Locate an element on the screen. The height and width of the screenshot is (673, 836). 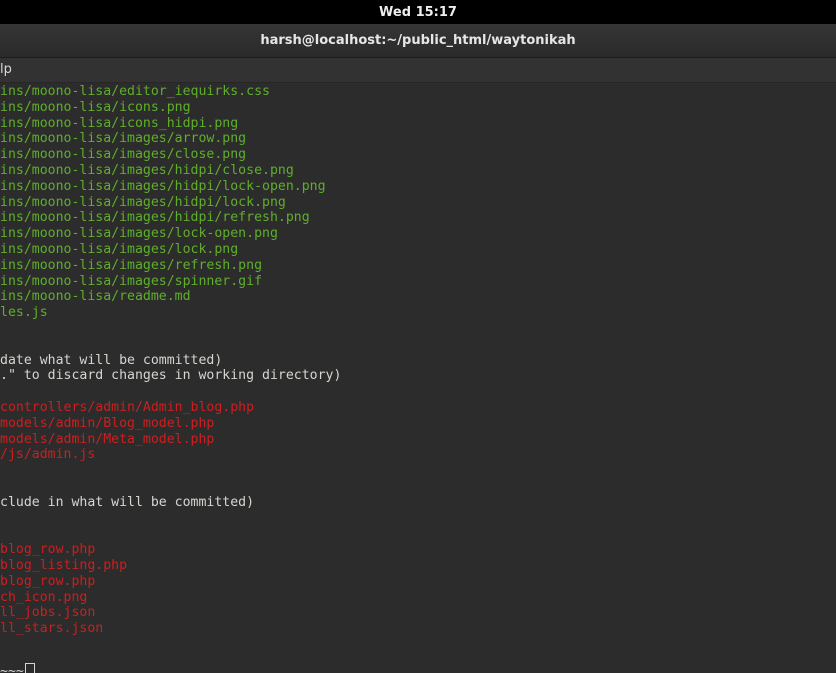
terminal-line: ins/moono-lisa/images/spinner.gif is located at coordinates (131, 281).